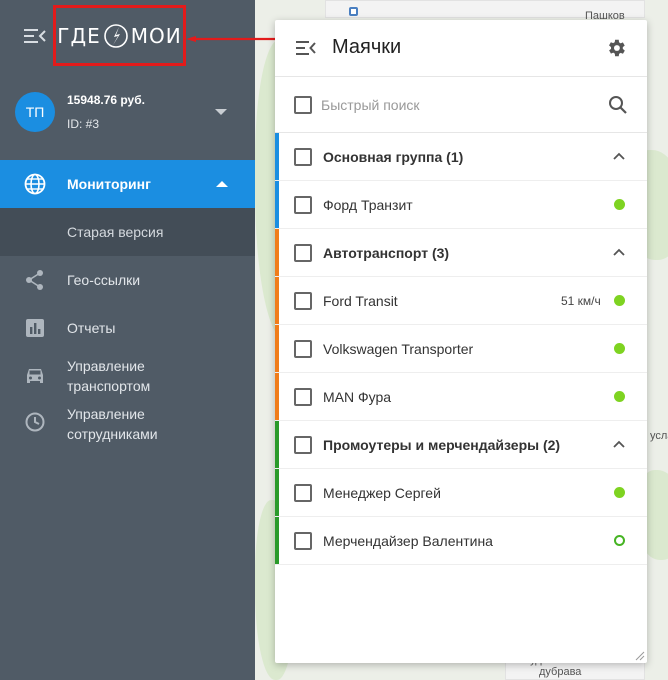 The height and width of the screenshot is (680, 668). Describe the element at coordinates (408, 541) in the screenshot. I see `tracker-name: Мерчендайзер Валентина` at that location.